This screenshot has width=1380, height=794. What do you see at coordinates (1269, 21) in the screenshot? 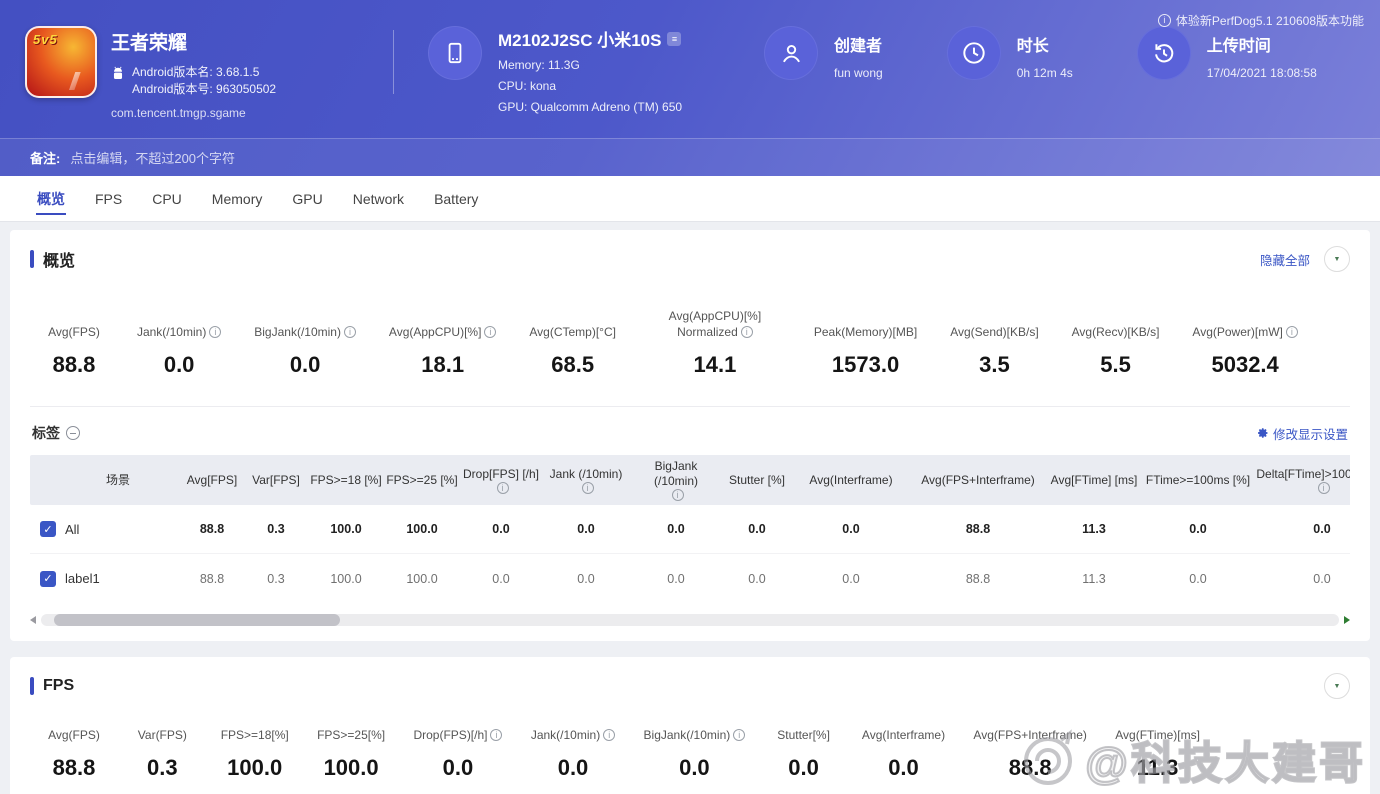
I see `banner-text: 体验新PerfDog5.1 210608版本功能` at bounding box center [1269, 21].